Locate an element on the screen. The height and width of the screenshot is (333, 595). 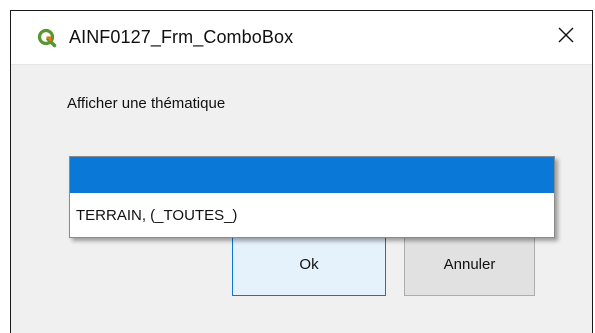
window-title: AINF0127_Frm_ComboBox is located at coordinates (181, 37).